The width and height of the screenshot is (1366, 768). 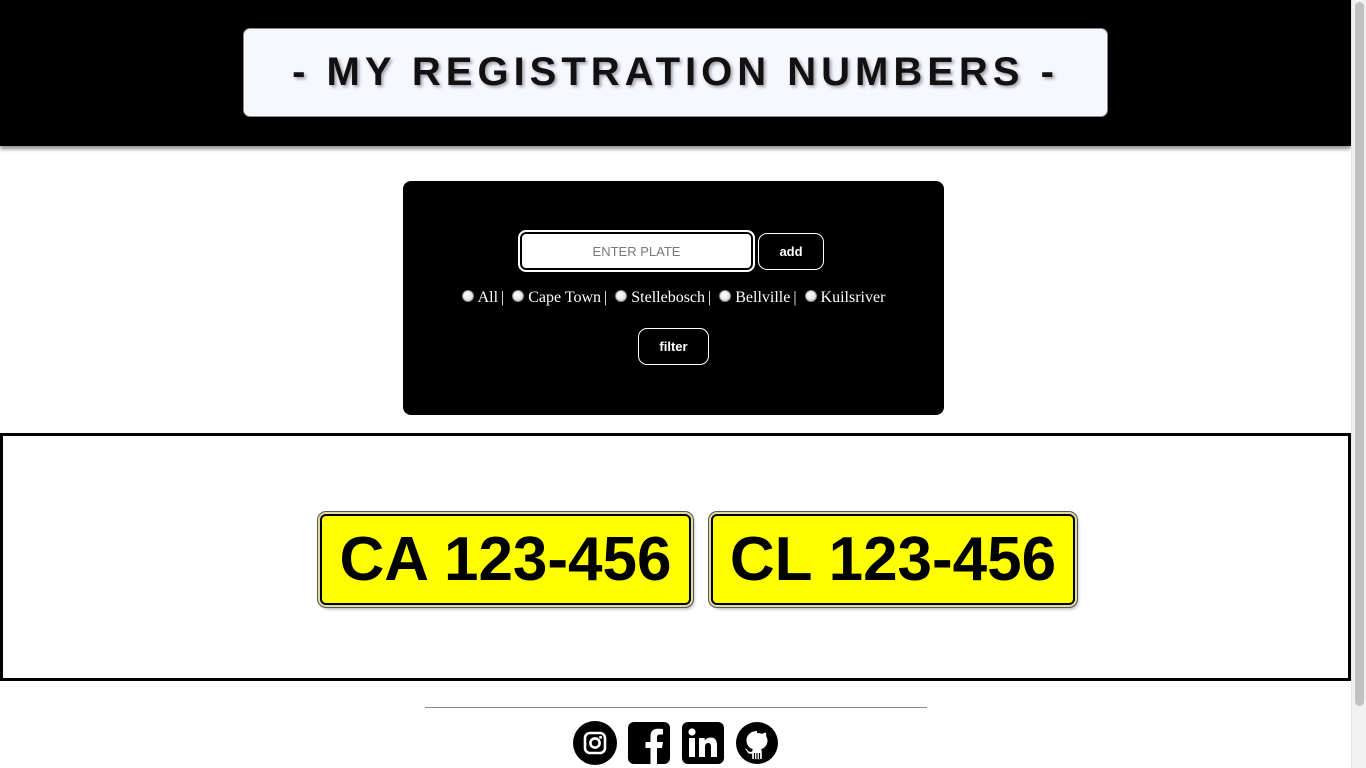 I want to click on radio-label: Kuilsriver, so click(x=853, y=297).